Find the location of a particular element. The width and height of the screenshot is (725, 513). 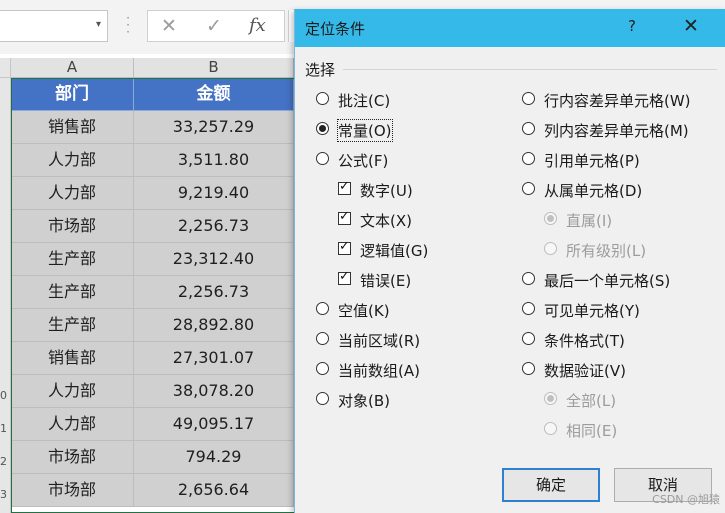

drag-handle-icon: · · · is located at coordinates (128, 25).